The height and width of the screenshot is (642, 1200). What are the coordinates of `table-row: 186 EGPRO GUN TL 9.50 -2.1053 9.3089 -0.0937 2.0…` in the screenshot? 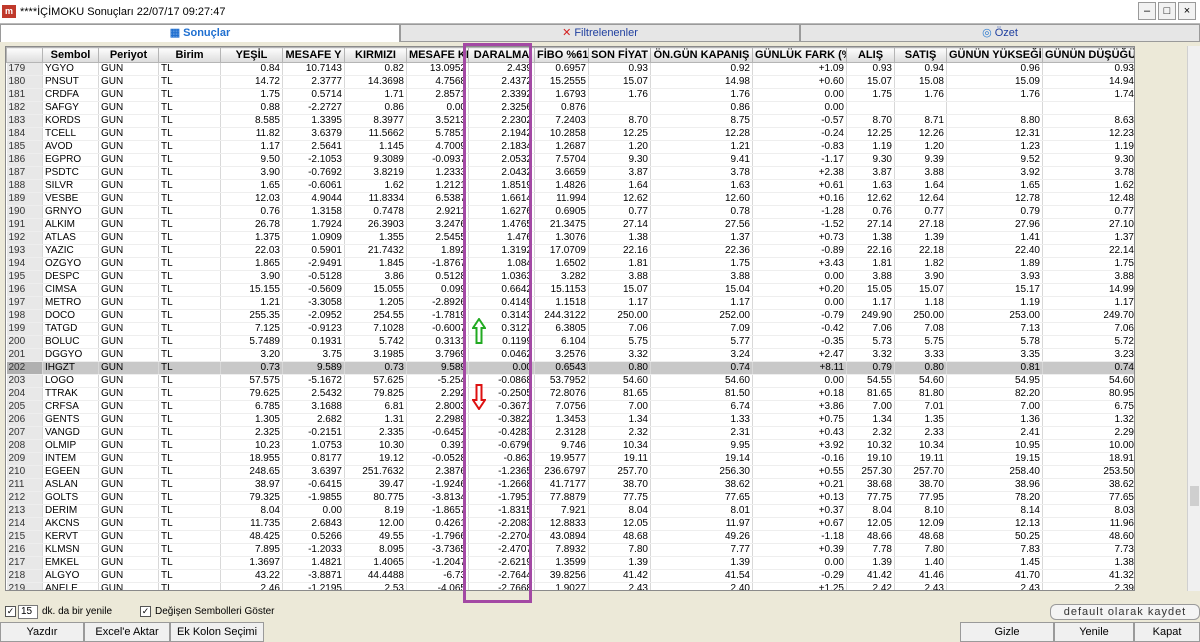 It's located at (570, 160).